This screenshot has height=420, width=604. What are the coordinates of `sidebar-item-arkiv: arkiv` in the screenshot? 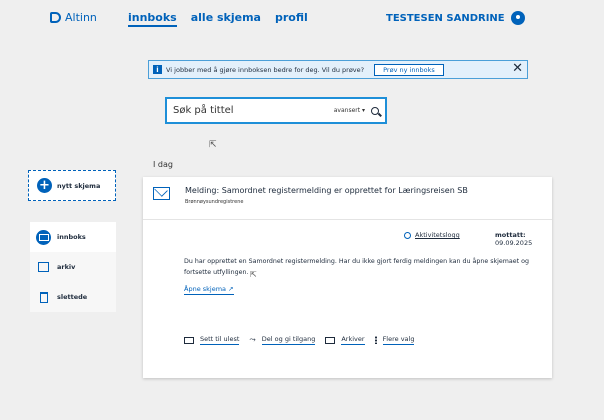 It's located at (73, 267).